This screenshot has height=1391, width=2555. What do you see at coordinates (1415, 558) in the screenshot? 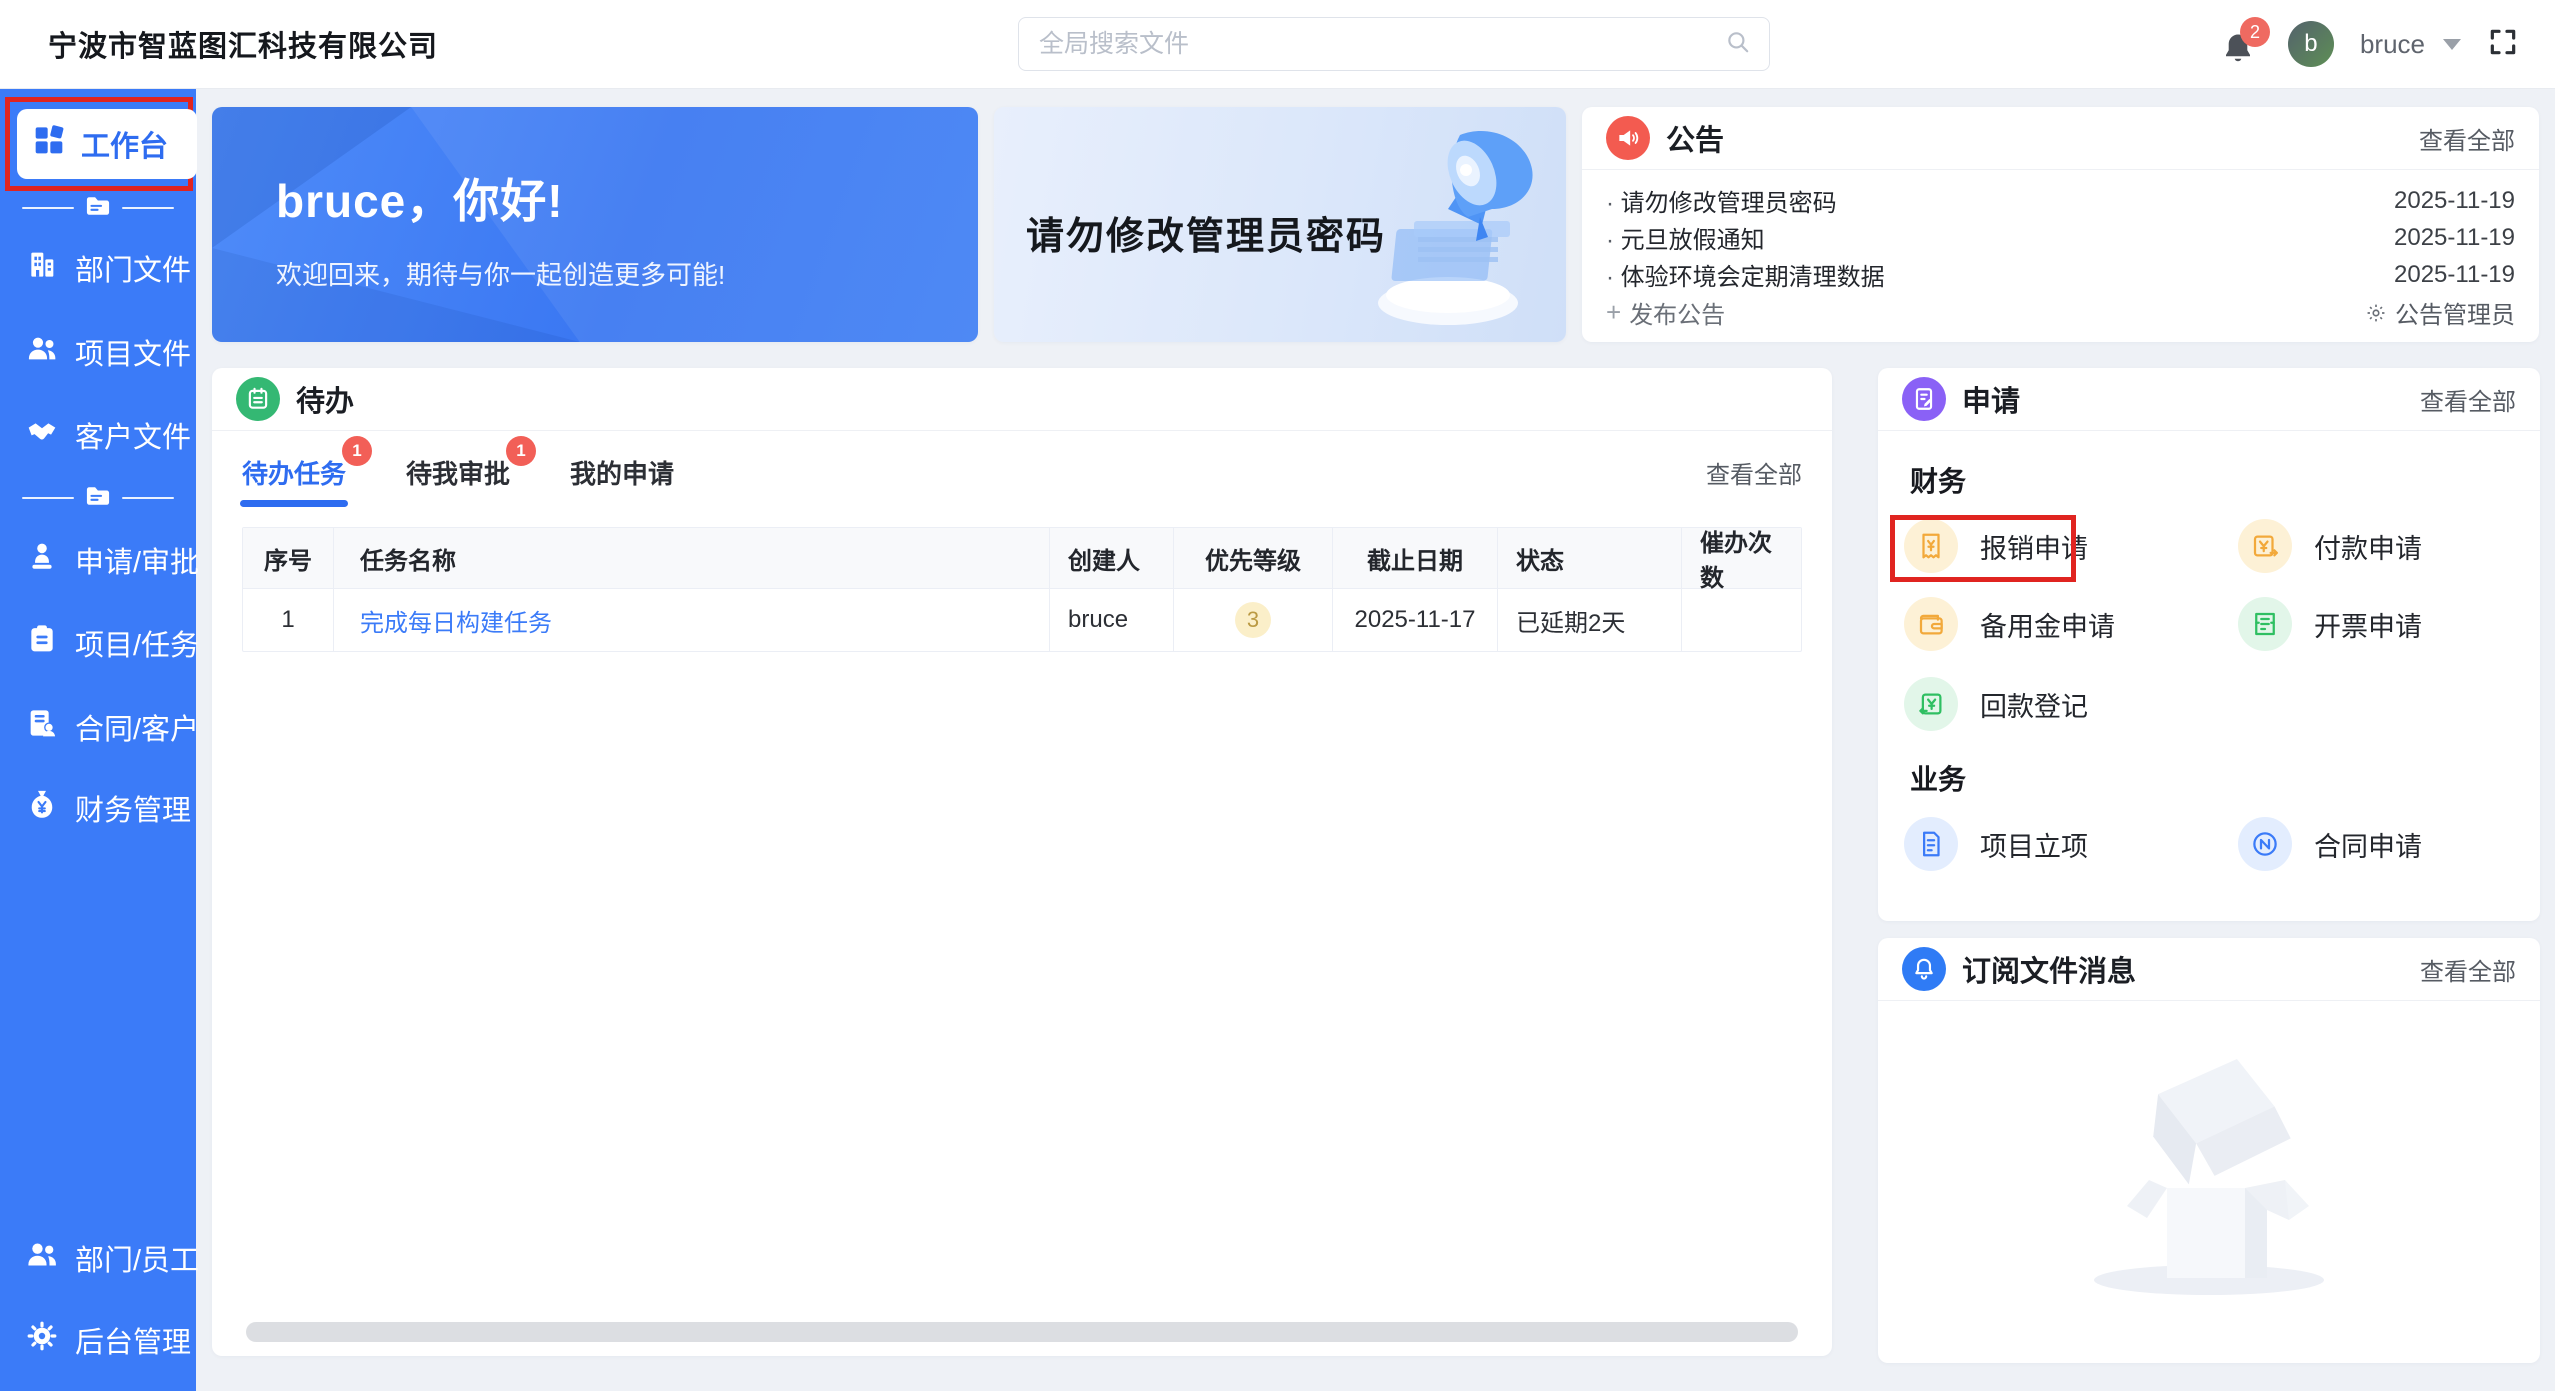
I see `col-deadline: 截止日期` at bounding box center [1415, 558].